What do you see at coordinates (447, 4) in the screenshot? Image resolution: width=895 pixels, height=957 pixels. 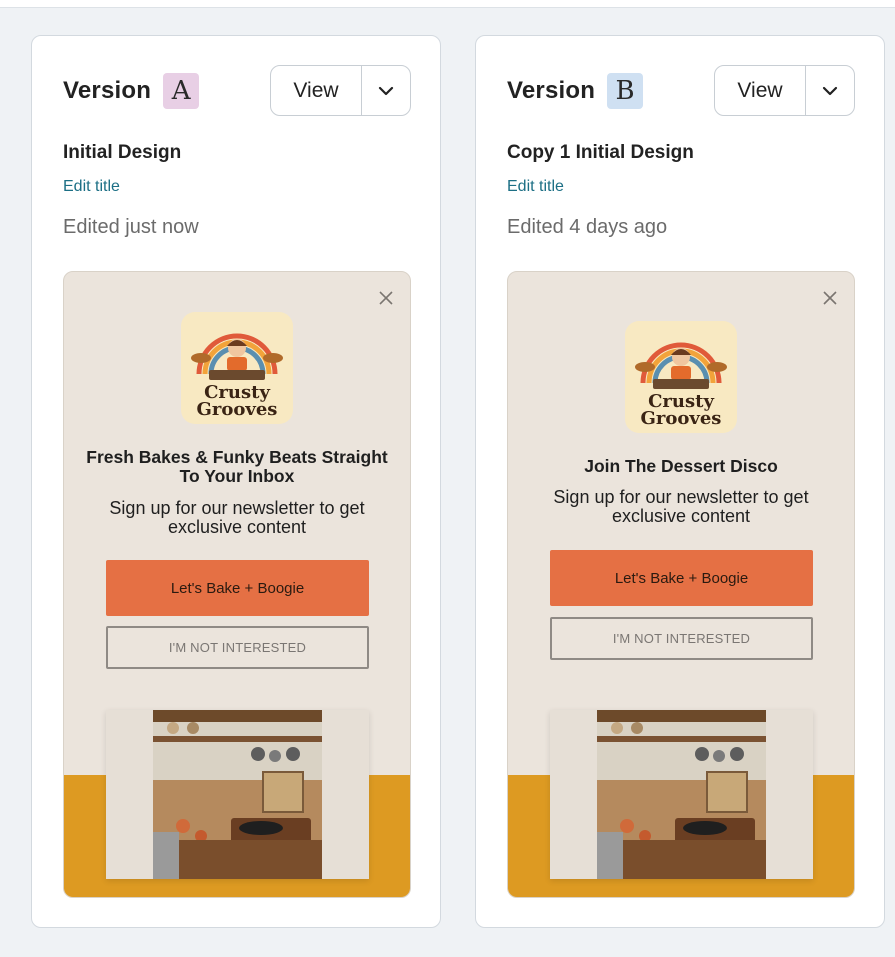 I see `top-bar` at bounding box center [447, 4].